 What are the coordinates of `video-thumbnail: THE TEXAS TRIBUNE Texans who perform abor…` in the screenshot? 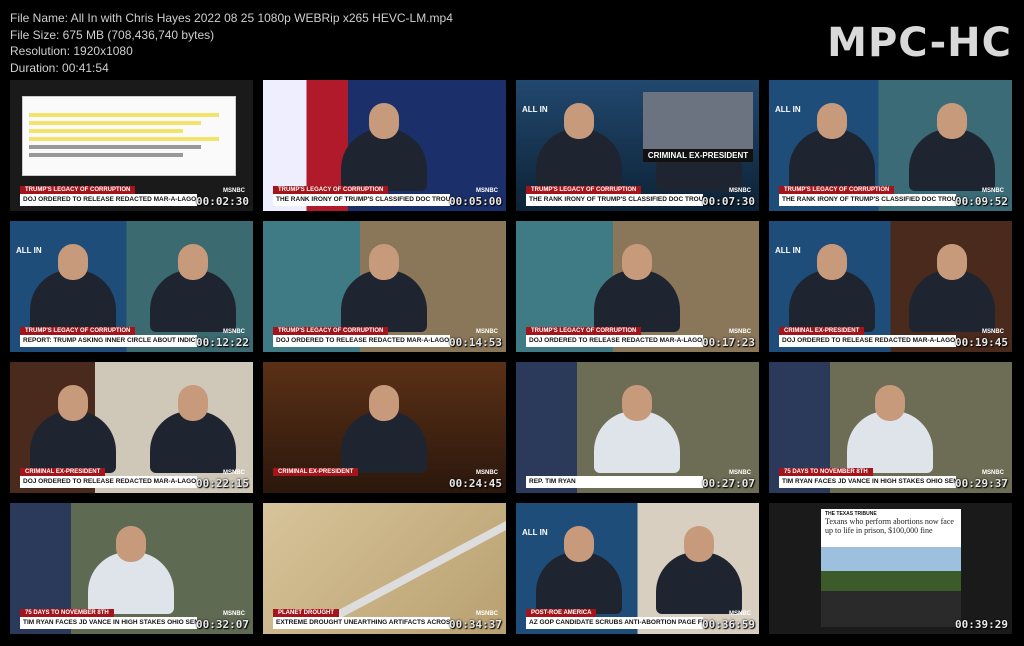 It's located at (890, 568).